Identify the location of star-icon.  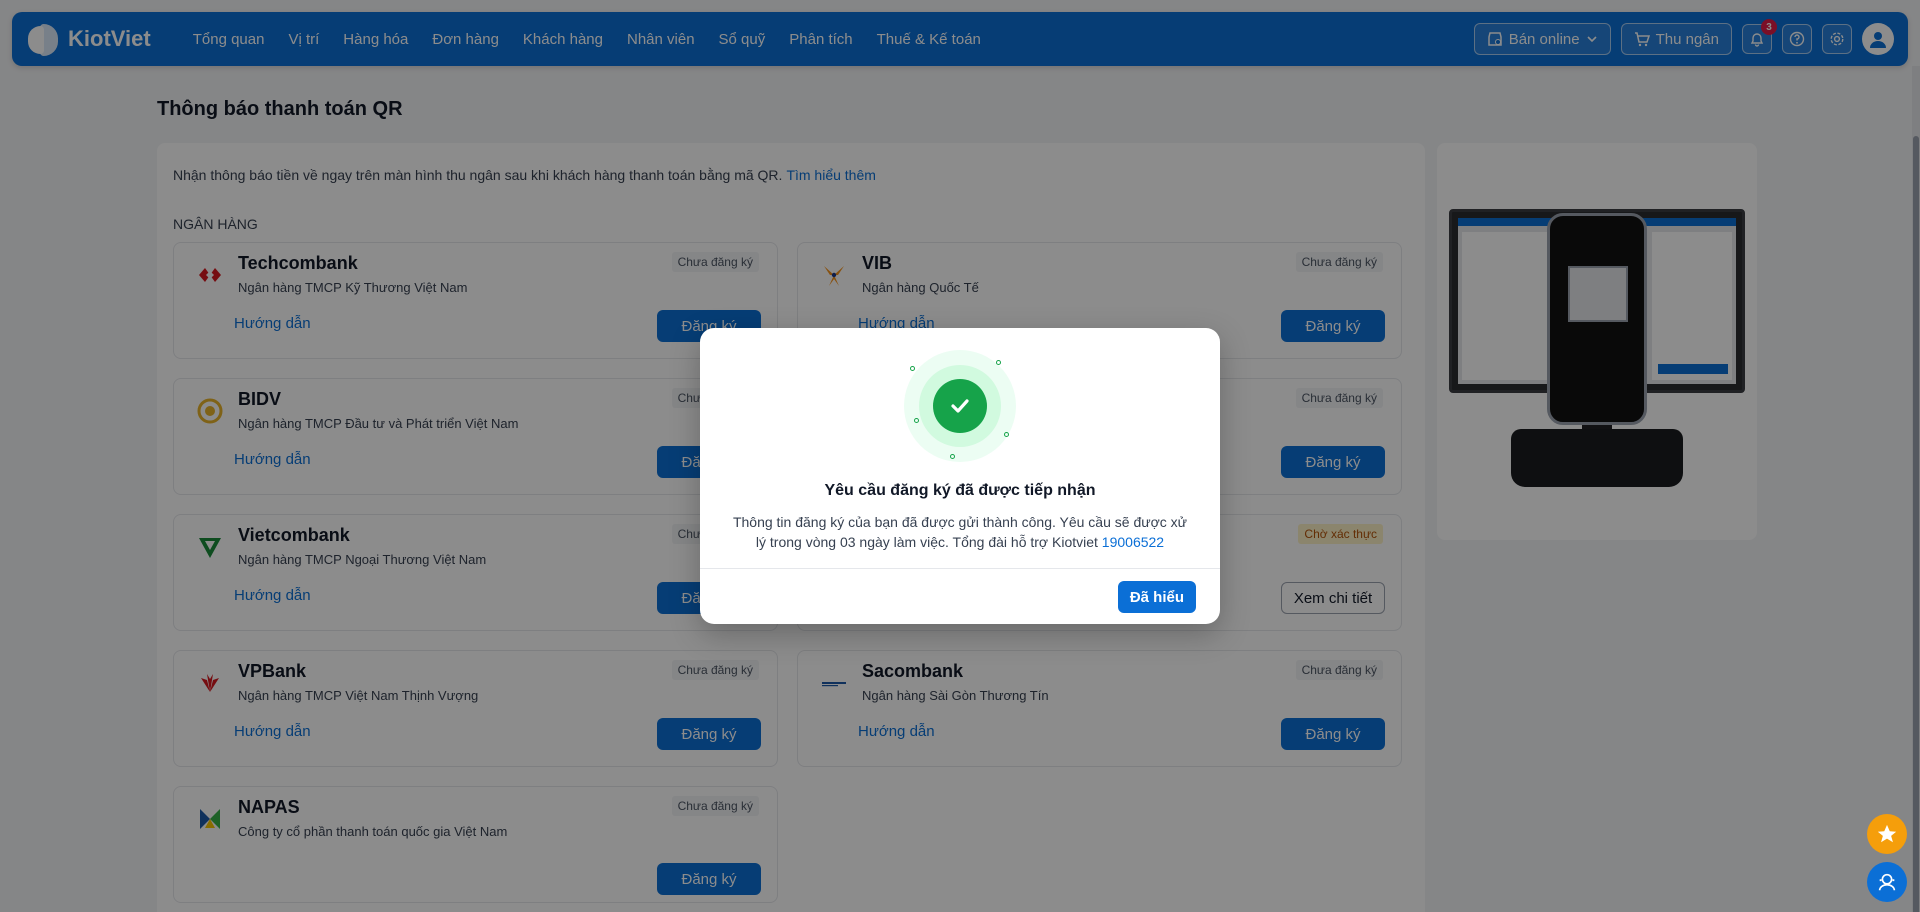
(1887, 833).